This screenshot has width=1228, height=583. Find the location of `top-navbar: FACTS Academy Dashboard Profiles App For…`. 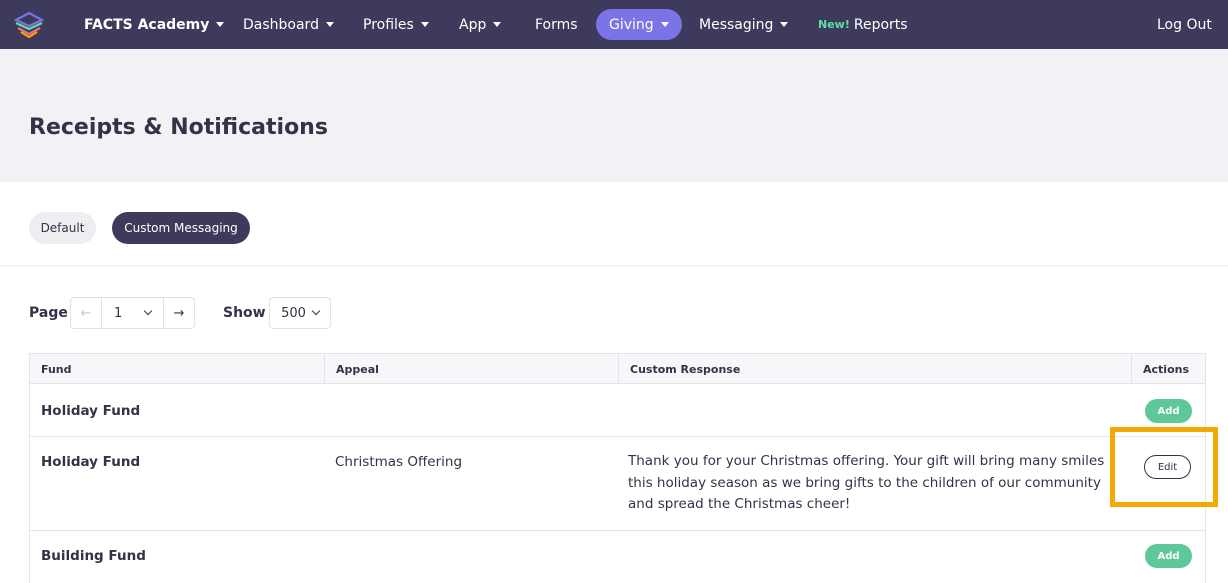

top-navbar: FACTS Academy Dashboard Profiles App For… is located at coordinates (614, 24).